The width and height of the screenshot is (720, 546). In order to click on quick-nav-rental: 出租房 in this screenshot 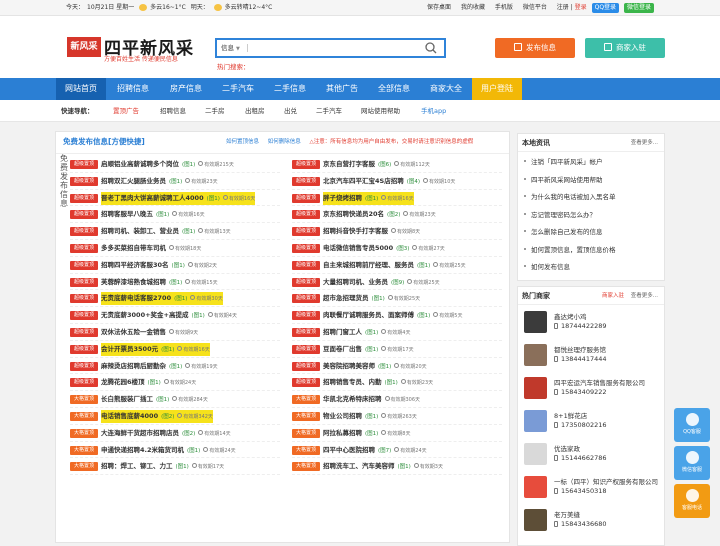, I will do `click(255, 111)`.